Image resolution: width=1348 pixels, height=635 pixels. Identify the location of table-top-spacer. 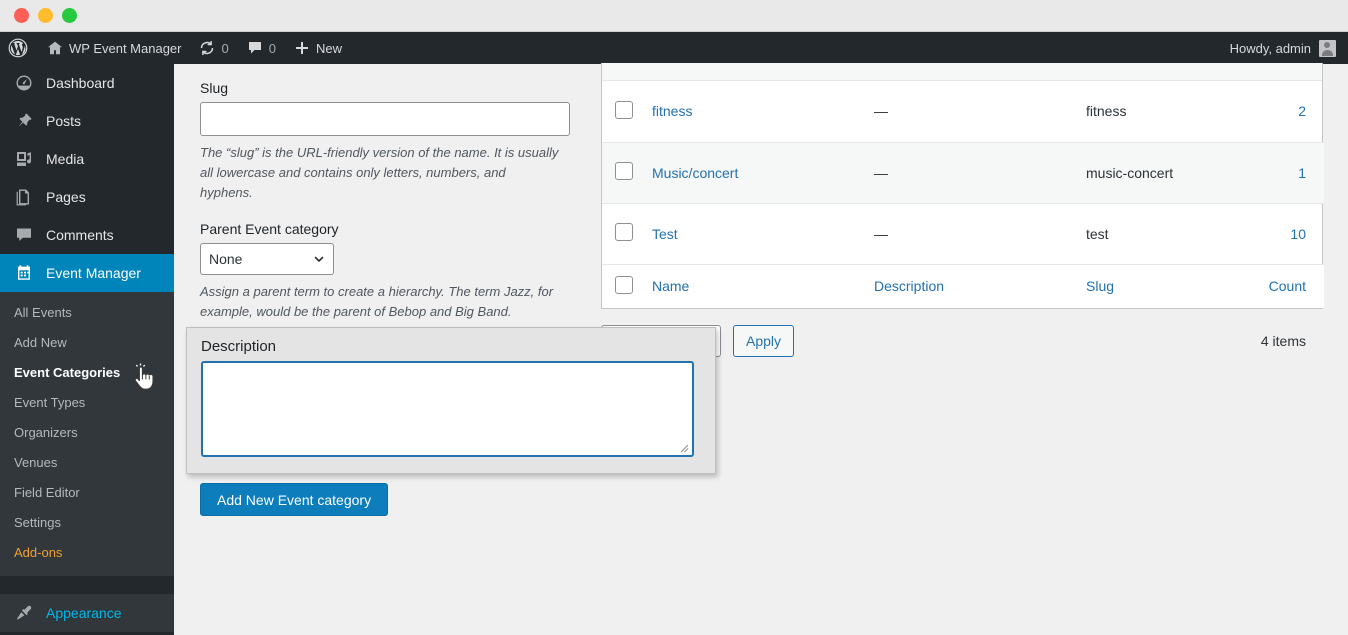
(962, 72).